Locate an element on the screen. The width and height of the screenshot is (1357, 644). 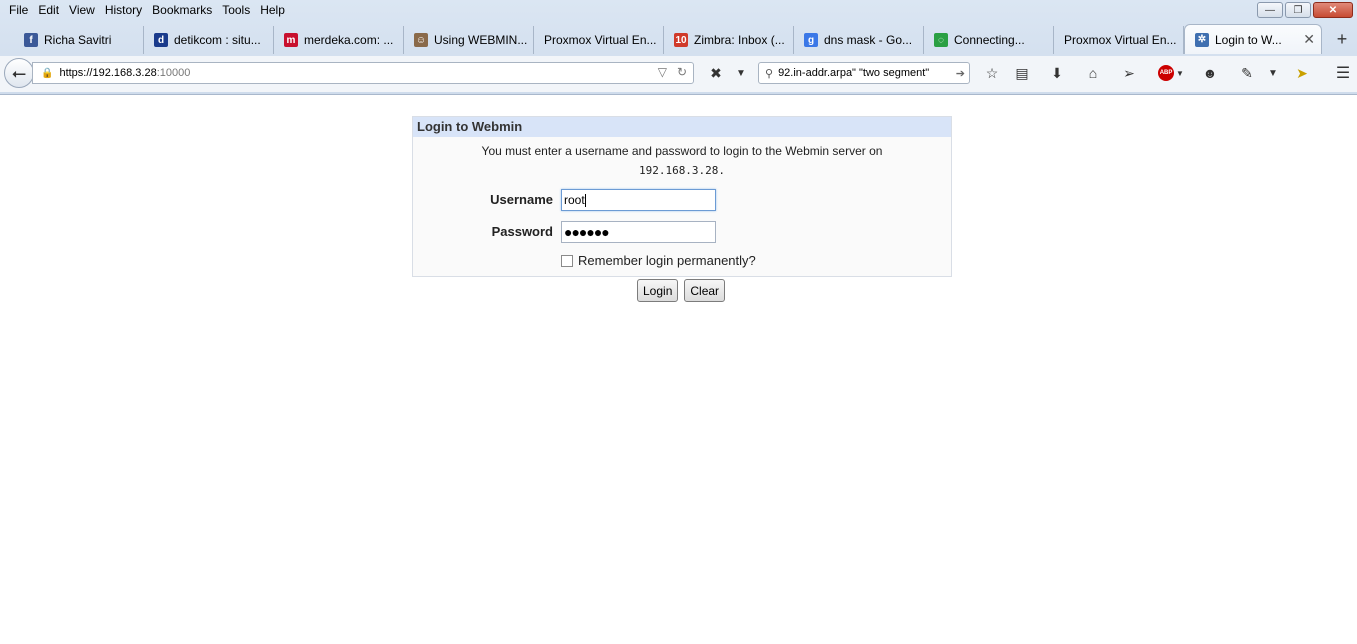
calendar-icon: 10 is located at coordinates (681, 40).